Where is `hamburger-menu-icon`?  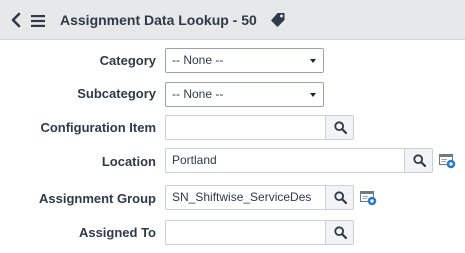 hamburger-menu-icon is located at coordinates (38, 20).